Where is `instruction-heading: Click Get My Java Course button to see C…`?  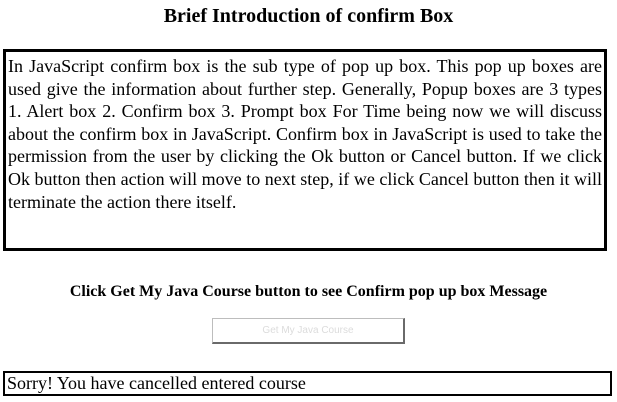
instruction-heading: Click Get My Java Course button to see C… is located at coordinates (308, 291).